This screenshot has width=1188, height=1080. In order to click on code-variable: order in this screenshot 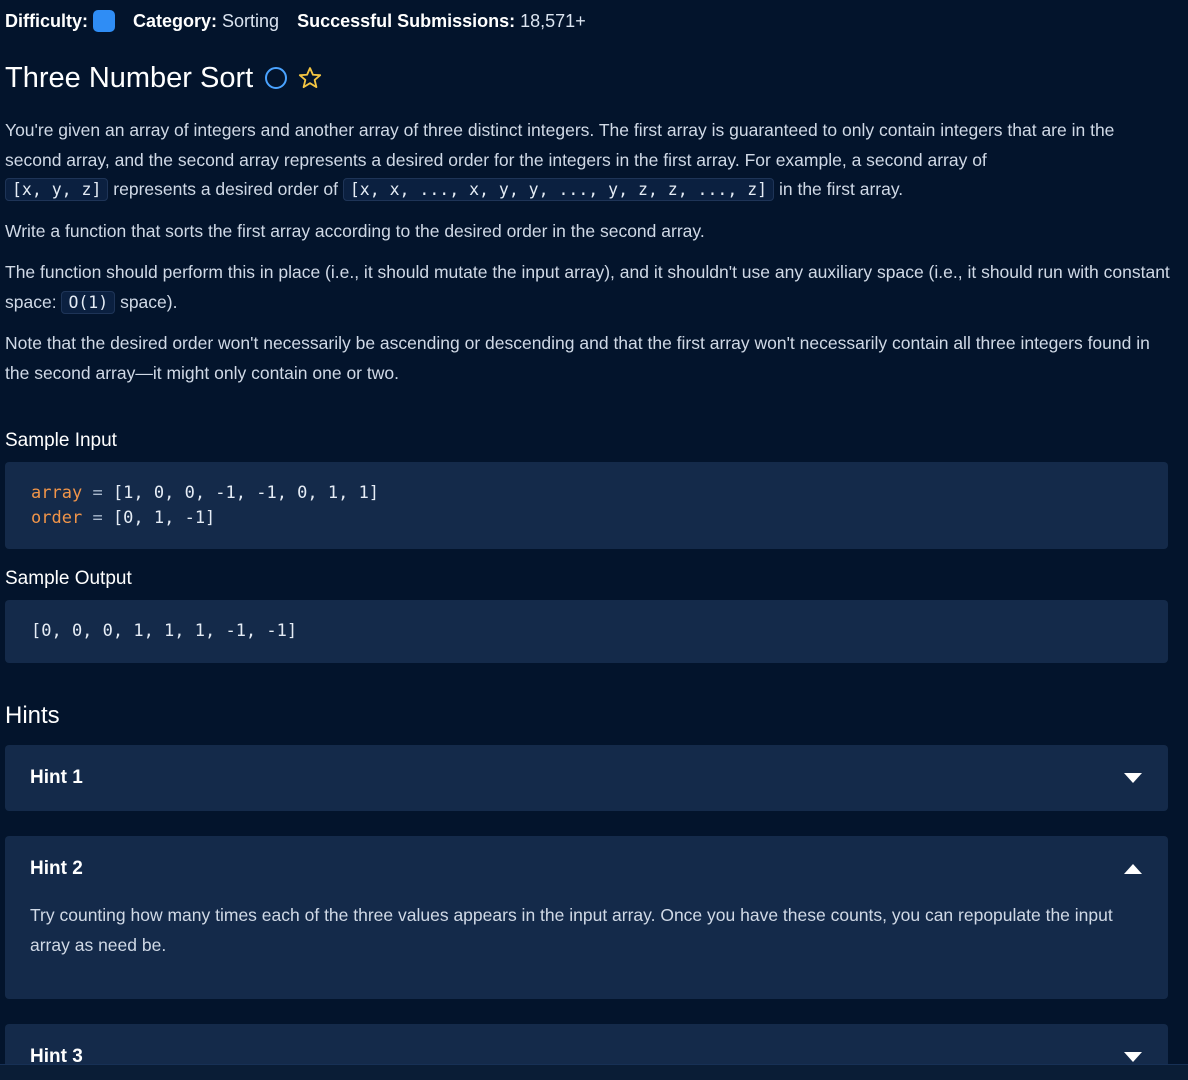, I will do `click(57, 518)`.